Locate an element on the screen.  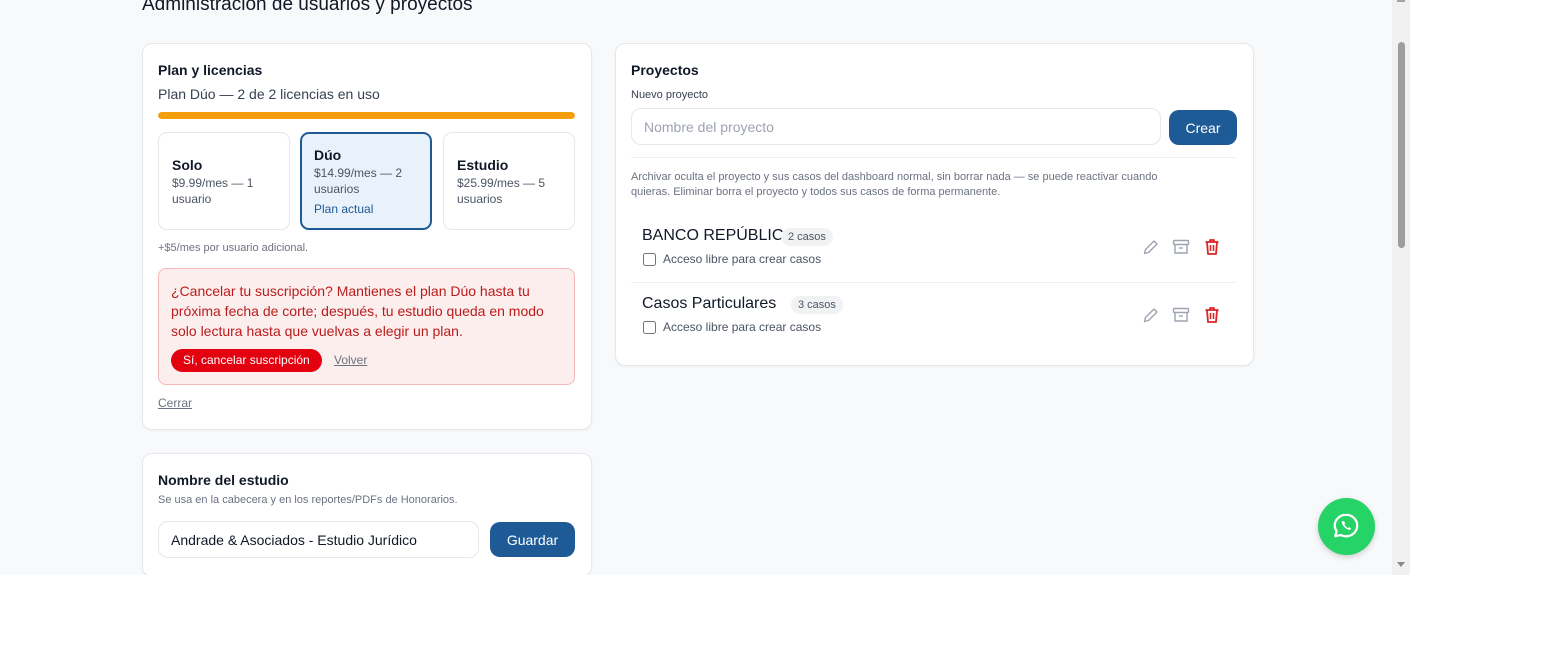
close-link: Cerrar is located at coordinates (175, 403).